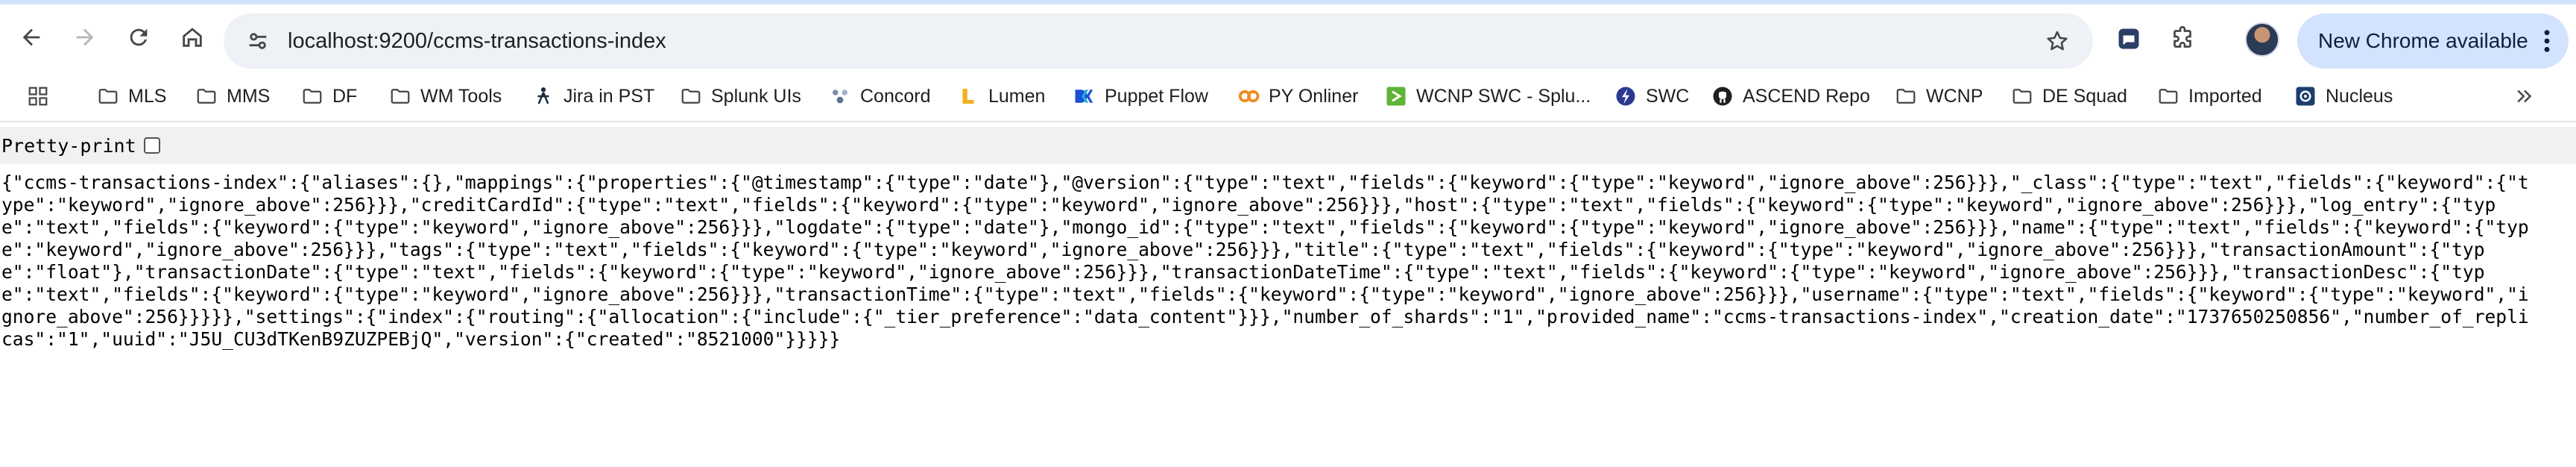  I want to click on bookmark-item: Puppet Flow, so click(1140, 96).